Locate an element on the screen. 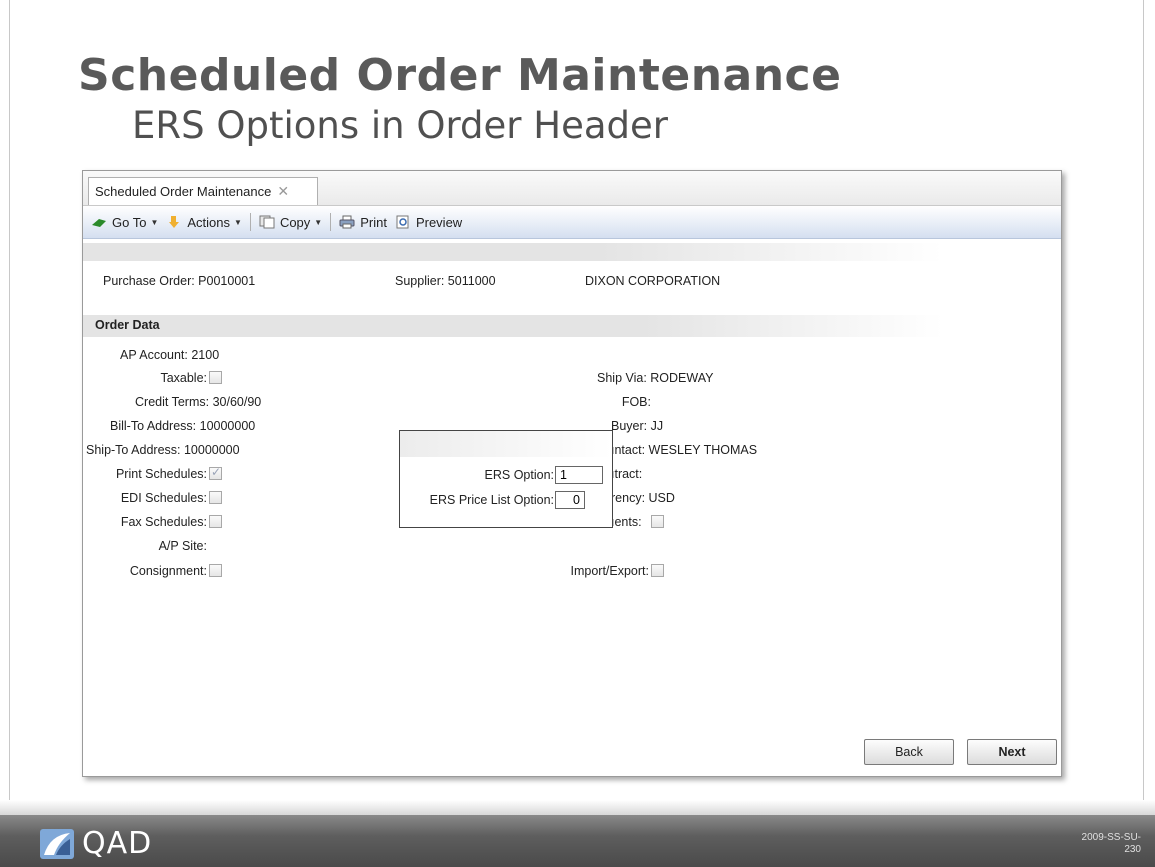  supplier-field: Supplier: 5011000 is located at coordinates (445, 281).